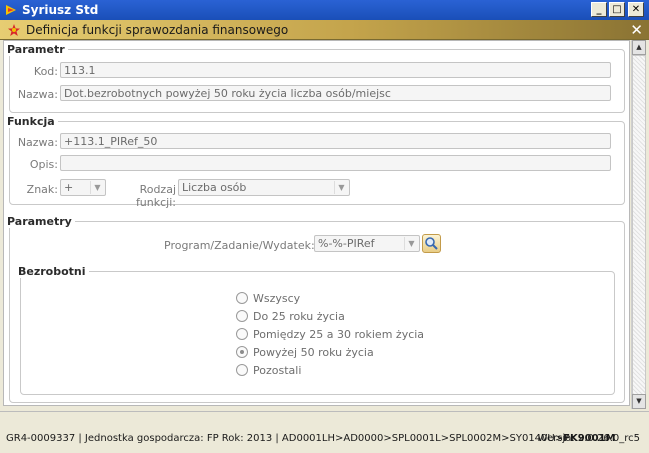  I want to click on opis-label: Opis:, so click(43, 164).